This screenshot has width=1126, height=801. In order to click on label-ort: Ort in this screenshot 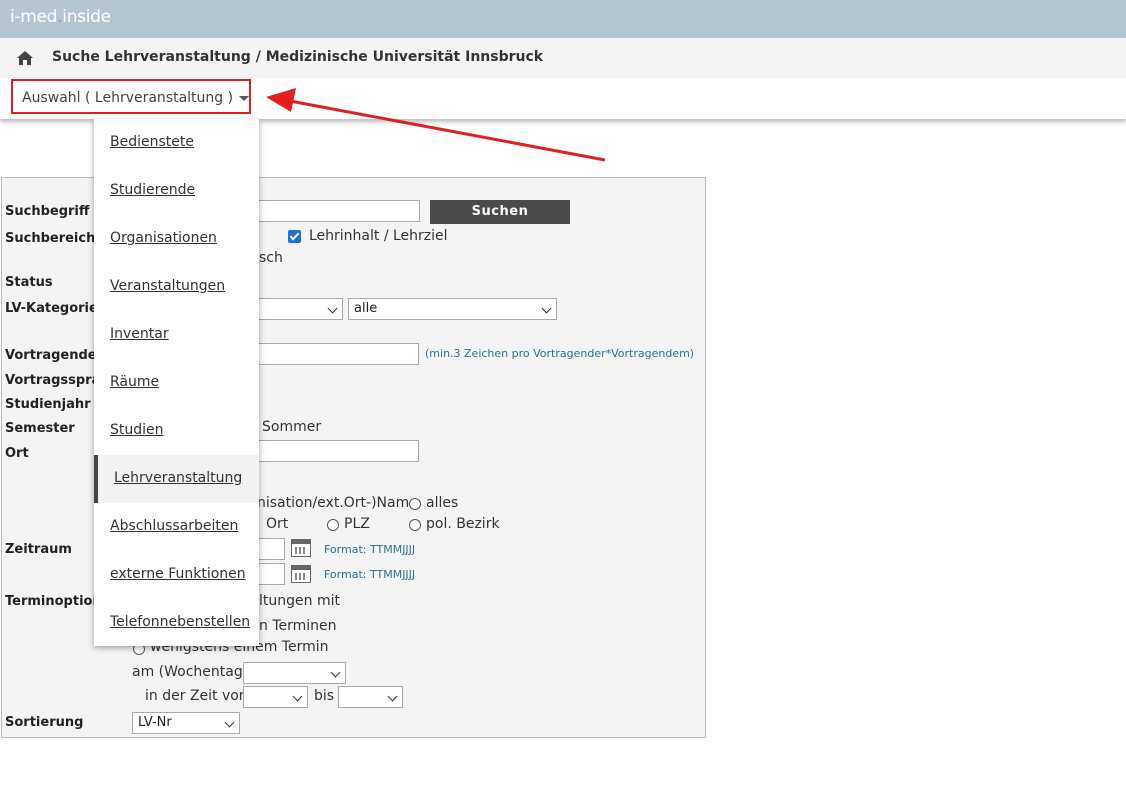, I will do `click(17, 453)`.